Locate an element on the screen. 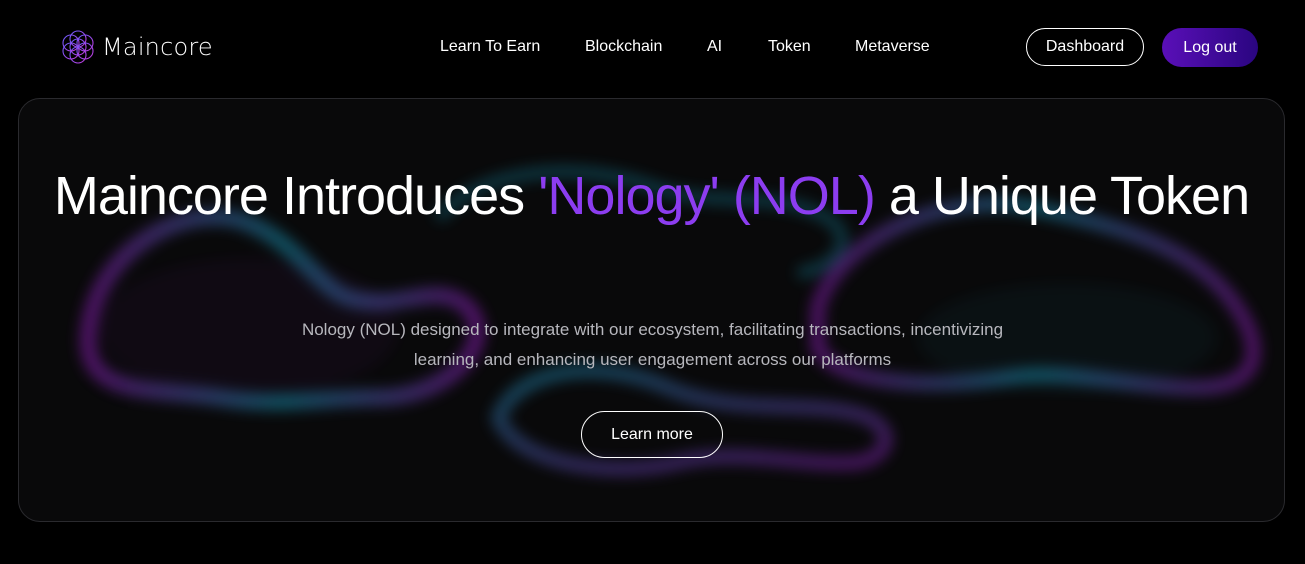 This screenshot has height=564, width=1305. dashboard-button: Dashboard is located at coordinates (1085, 47).